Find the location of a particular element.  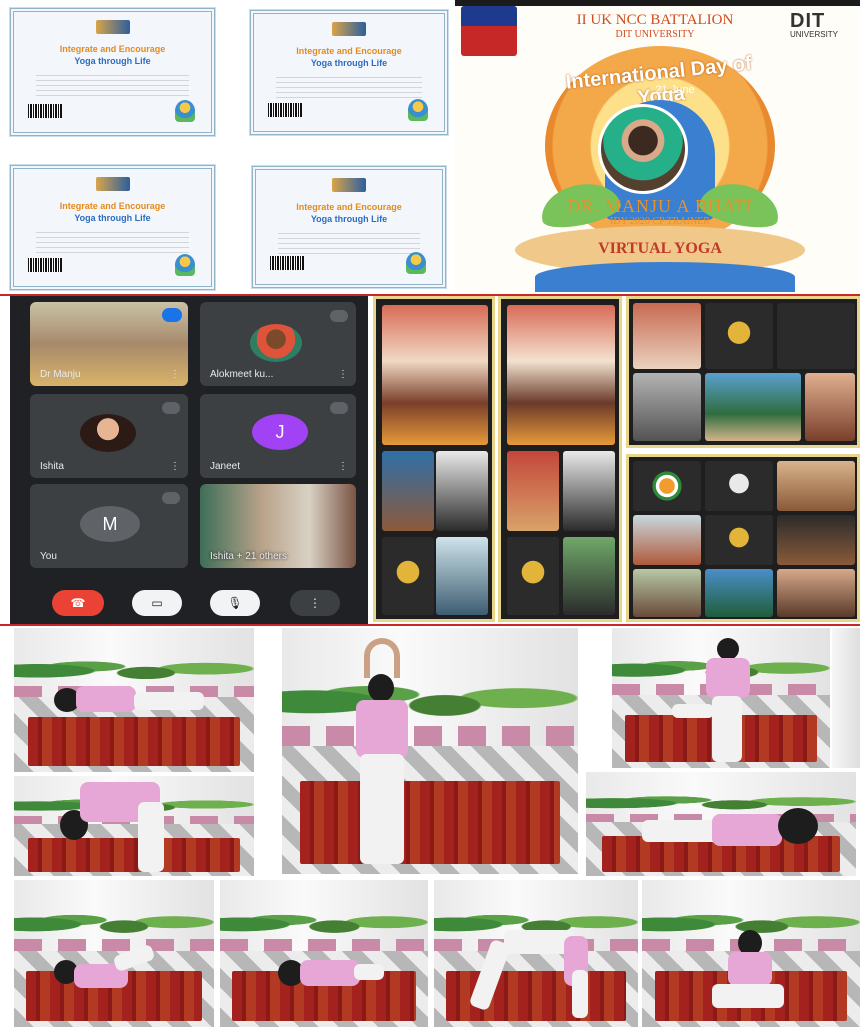

end-call-button: ☎ is located at coordinates (78, 603).